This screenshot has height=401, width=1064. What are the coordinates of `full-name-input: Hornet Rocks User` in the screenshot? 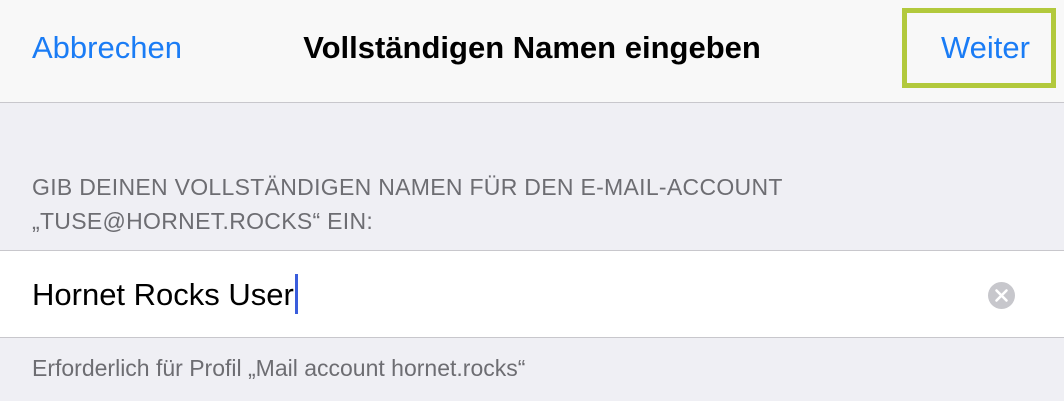 It's located at (165, 295).